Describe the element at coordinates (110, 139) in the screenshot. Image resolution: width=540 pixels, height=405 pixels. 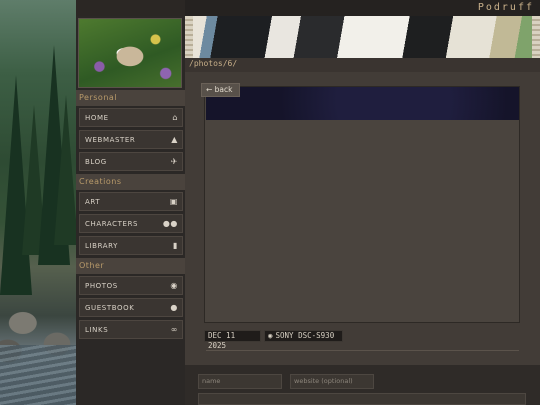
I see `sidebar-item-label: WEBMASTER` at that location.